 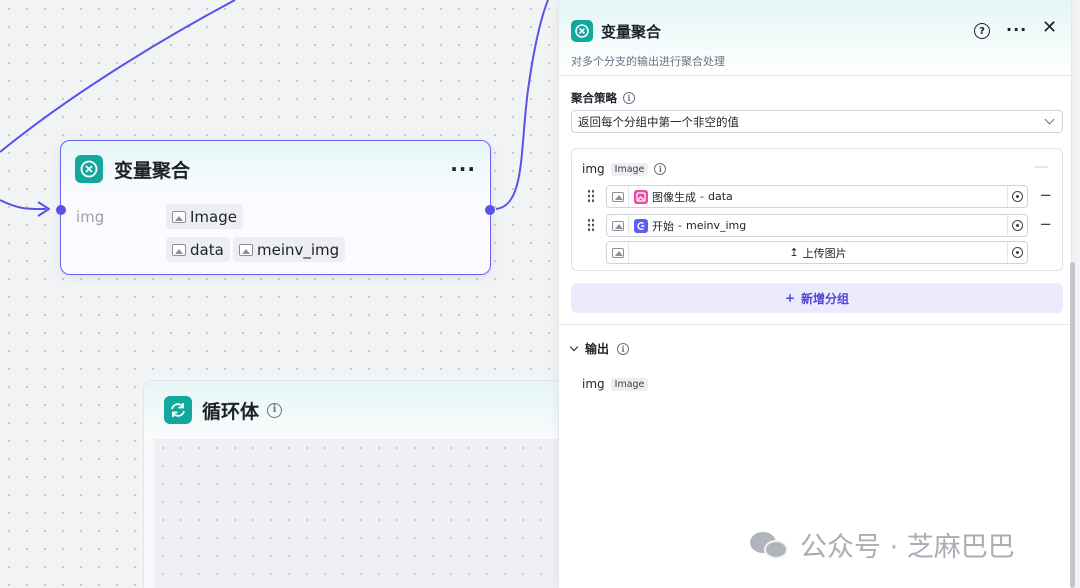 What do you see at coordinates (815, 38) in the screenshot?
I see `panel-header: 变量聚合 对多个分支的输出进行聚合处理 ? ··· ✕` at bounding box center [815, 38].